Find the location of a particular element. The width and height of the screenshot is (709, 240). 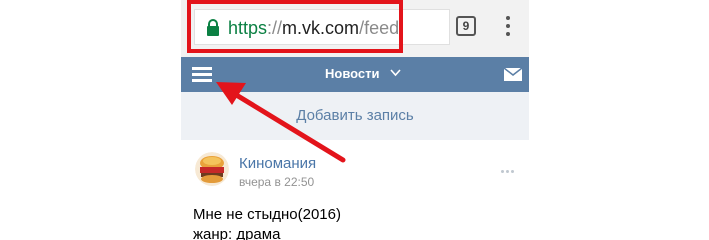

add-post-bar: Добавить запись is located at coordinates (355, 116).